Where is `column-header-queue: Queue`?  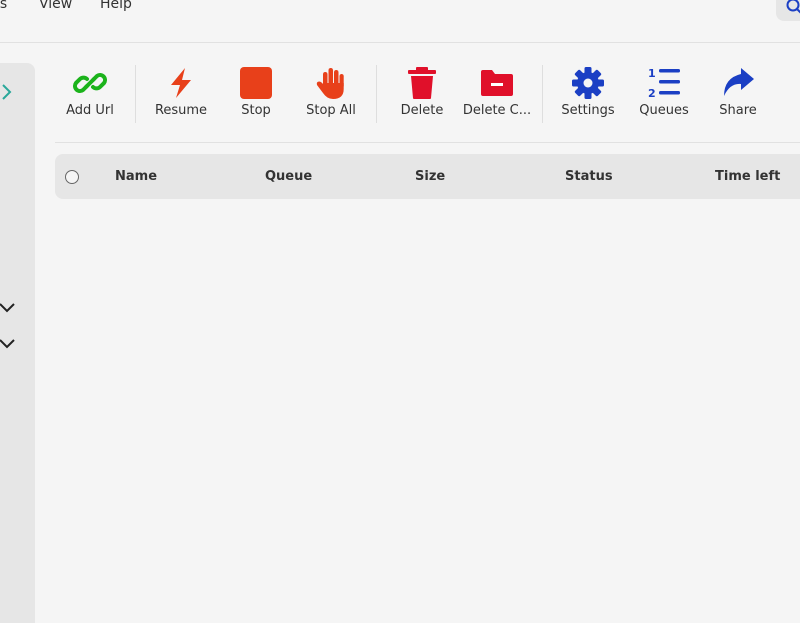 column-header-queue: Queue is located at coordinates (288, 176).